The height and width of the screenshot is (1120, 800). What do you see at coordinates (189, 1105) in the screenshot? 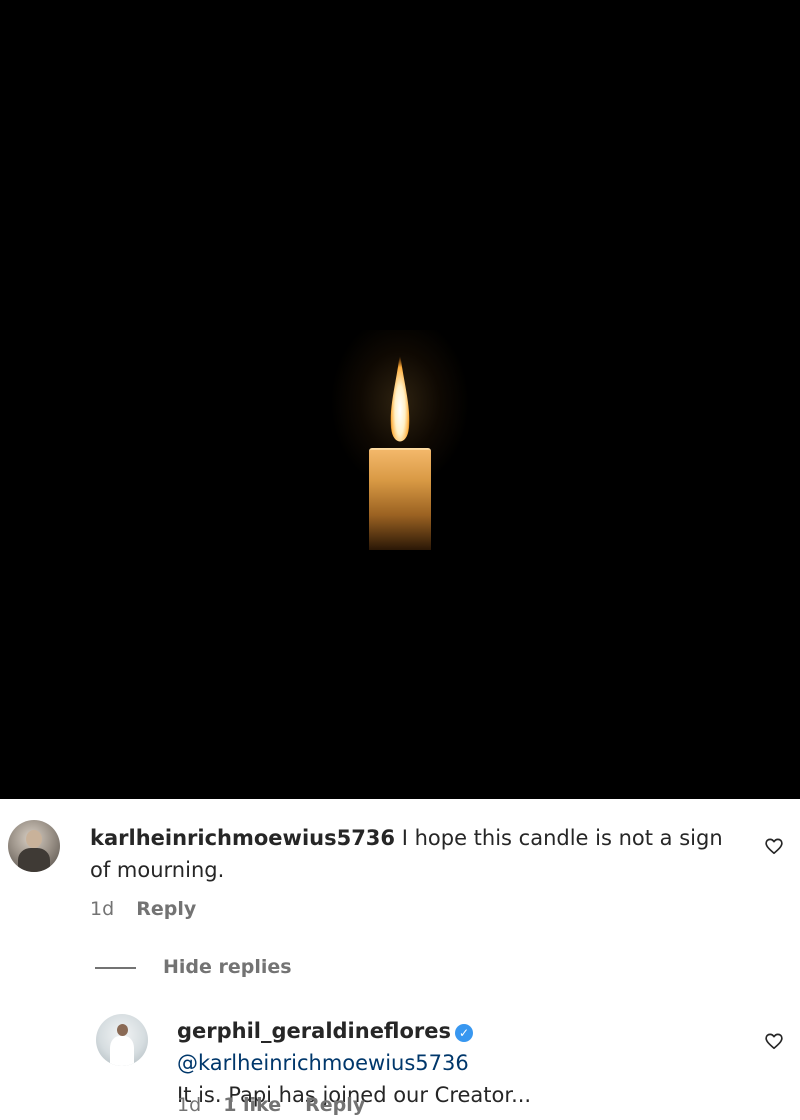
I see `reply-time: 1d` at bounding box center [189, 1105].